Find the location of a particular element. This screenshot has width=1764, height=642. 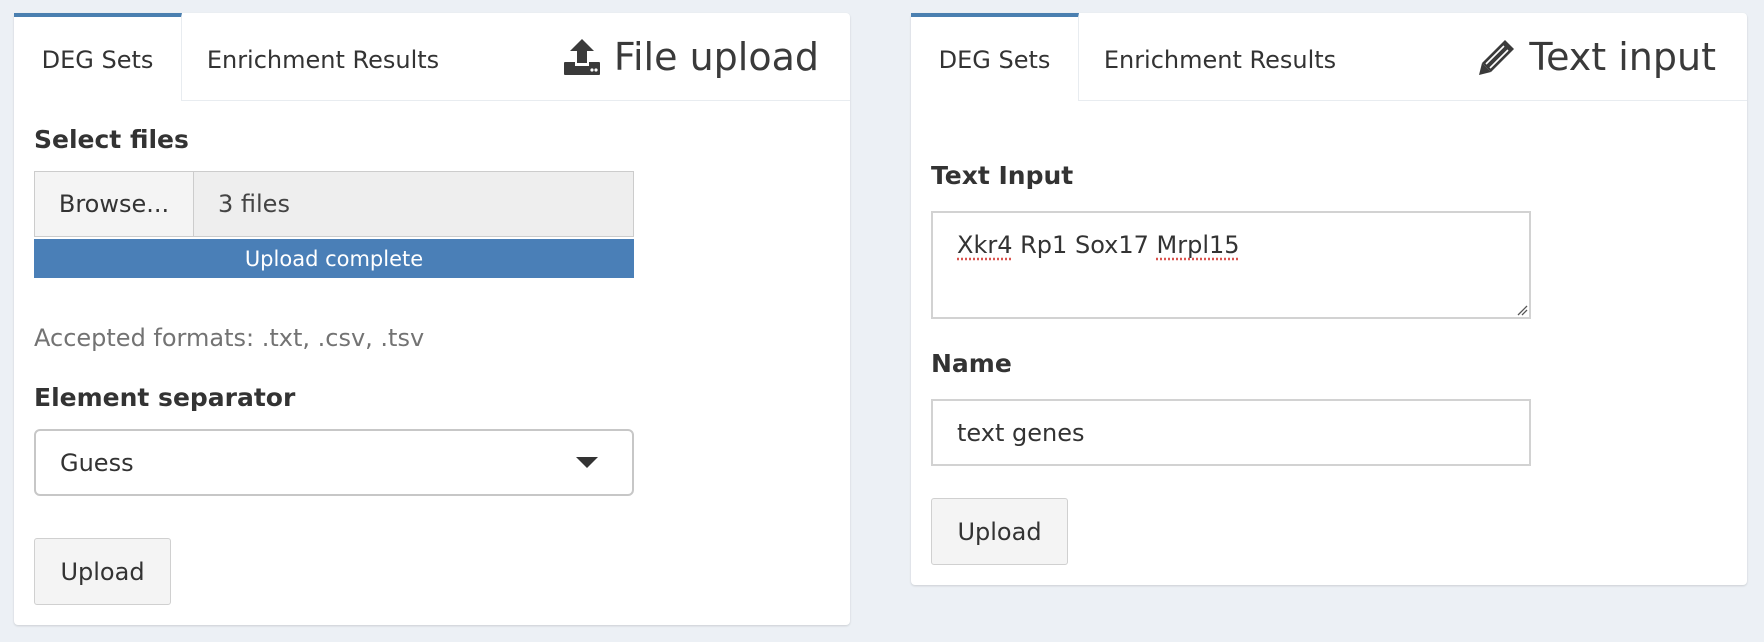

tab-bar: DEG Sets Enrichment Results File upload is located at coordinates (432, 57).